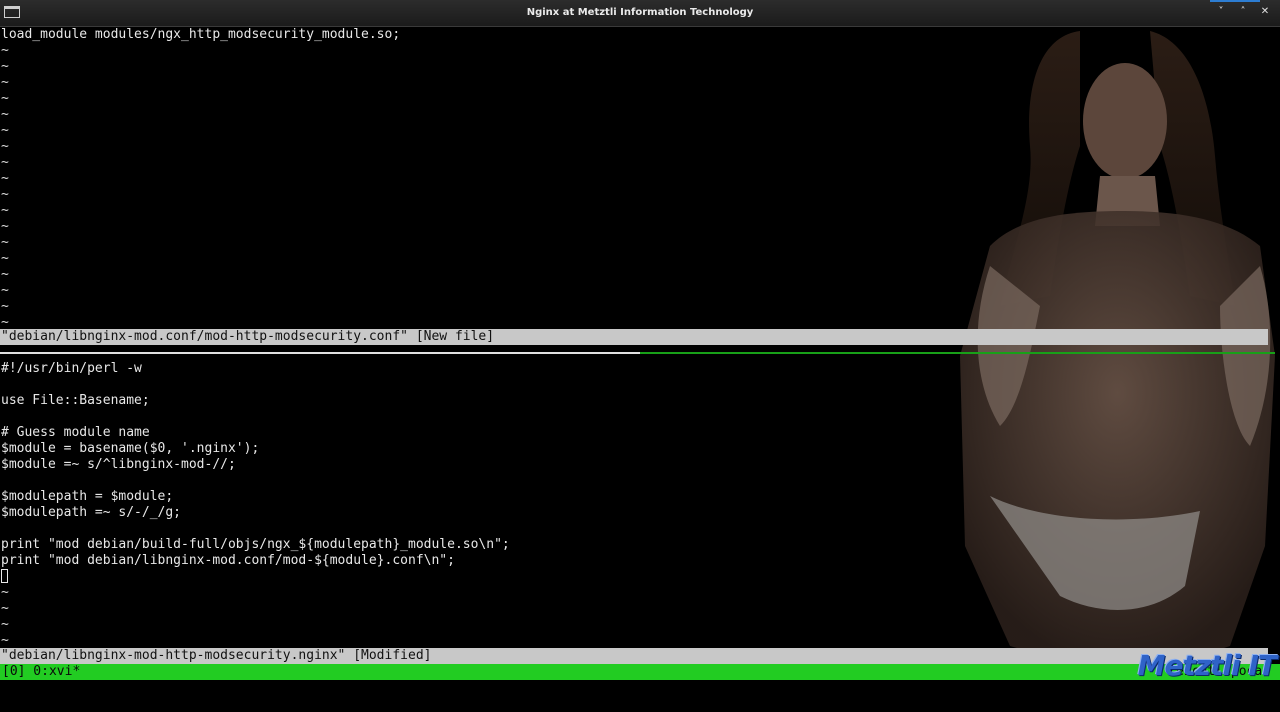 The height and width of the screenshot is (712, 1280). Describe the element at coordinates (640, 513) in the screenshot. I see `editor-line: $modulepath =~ s/-/_/g;` at that location.